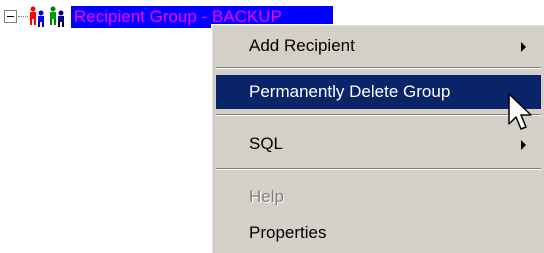  Describe the element at coordinates (288, 232) in the screenshot. I see `menu-item-label: Properties` at that location.